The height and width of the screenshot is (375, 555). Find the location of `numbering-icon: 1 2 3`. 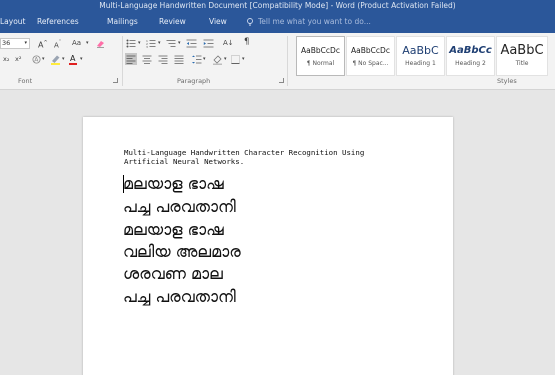

numbering-icon: 1 2 3 is located at coordinates (151, 43).